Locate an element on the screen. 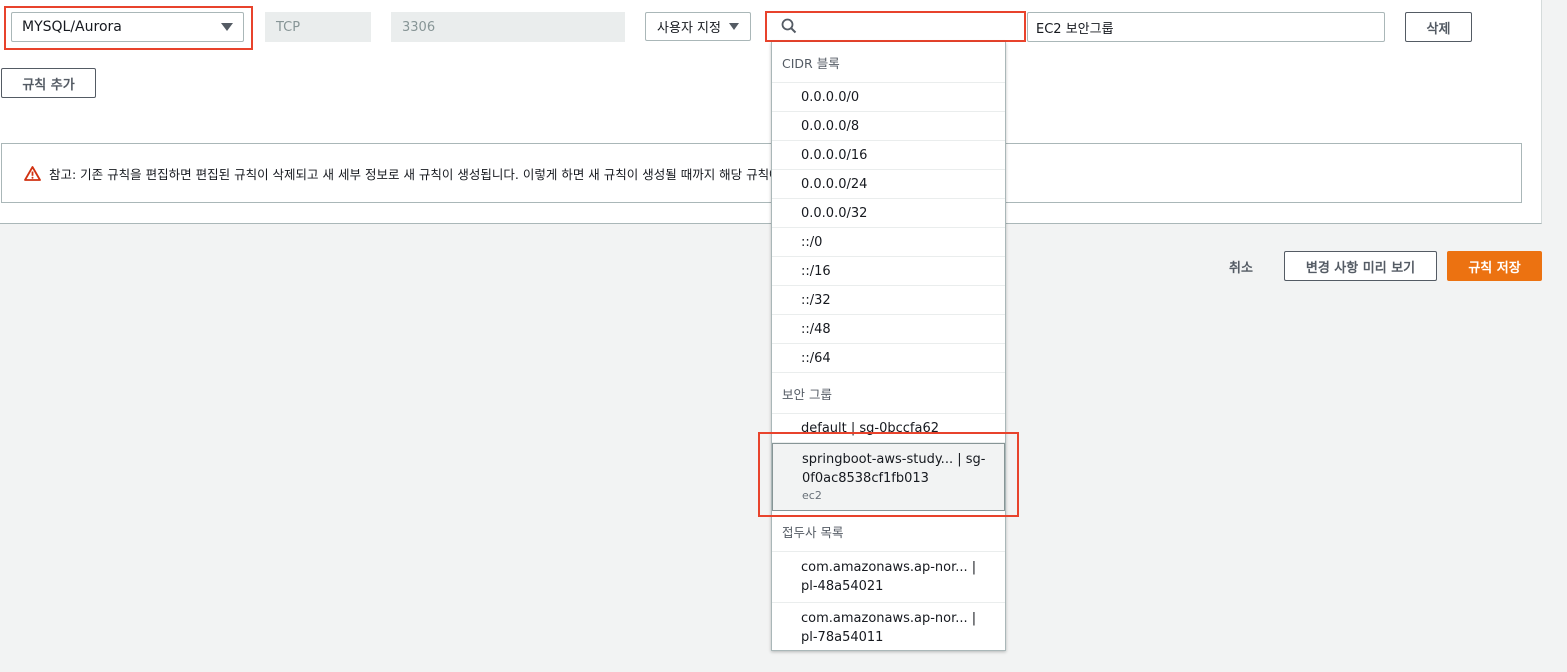 The width and height of the screenshot is (1567, 672). cidr-option: ::/48 is located at coordinates (888, 329).